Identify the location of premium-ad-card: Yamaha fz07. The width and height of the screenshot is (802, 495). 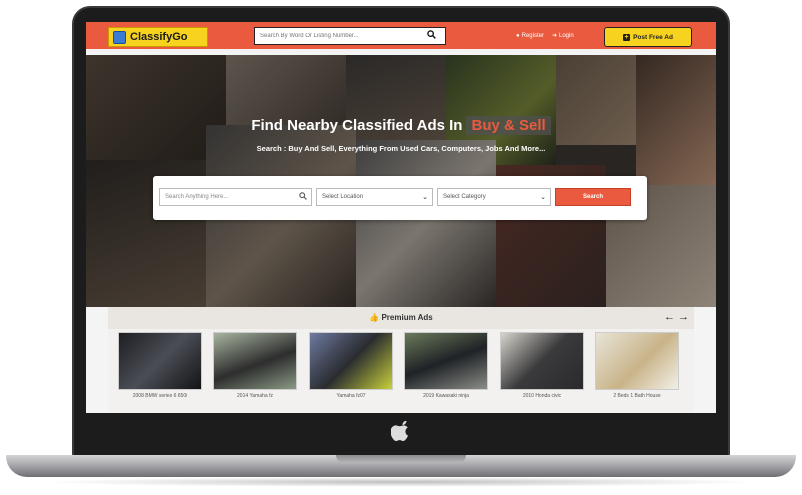
(351, 365).